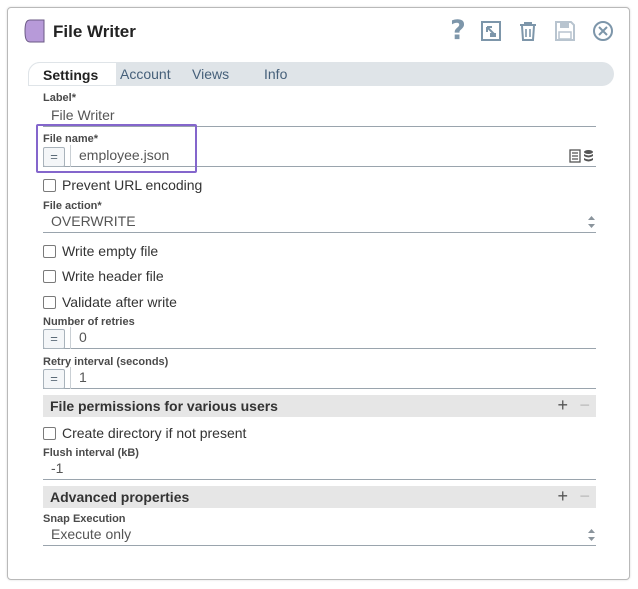 The image size is (638, 589). What do you see at coordinates (584, 405) in the screenshot?
I see `remove-permission-button: −` at bounding box center [584, 405].